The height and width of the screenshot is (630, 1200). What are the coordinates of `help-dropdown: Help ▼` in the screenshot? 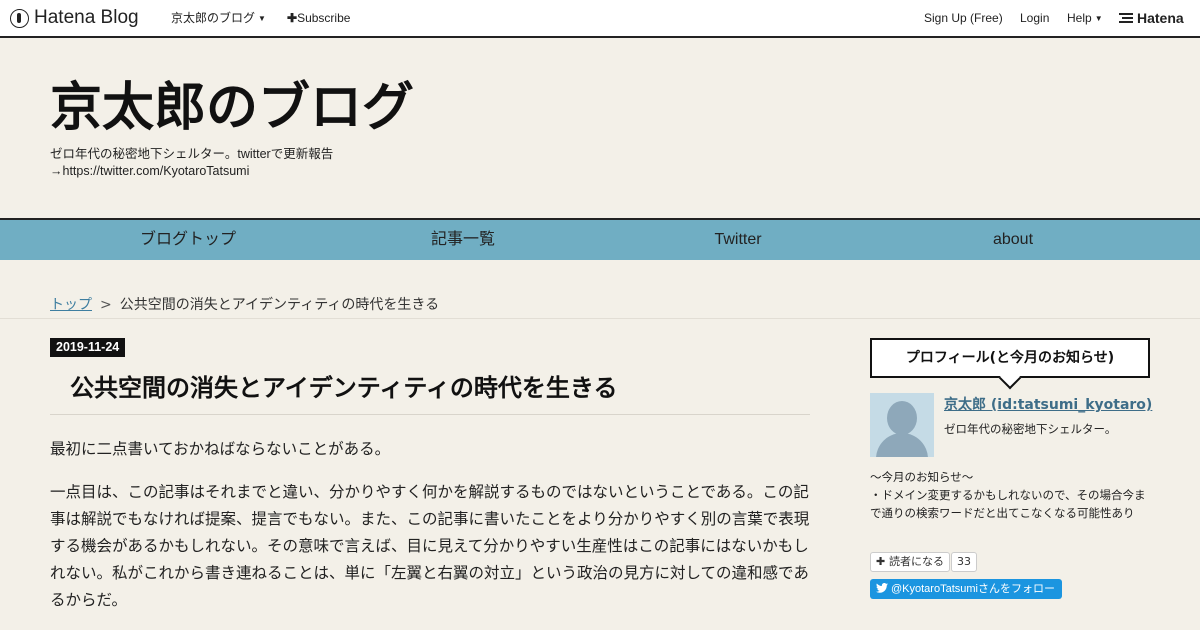 It's located at (1085, 18).